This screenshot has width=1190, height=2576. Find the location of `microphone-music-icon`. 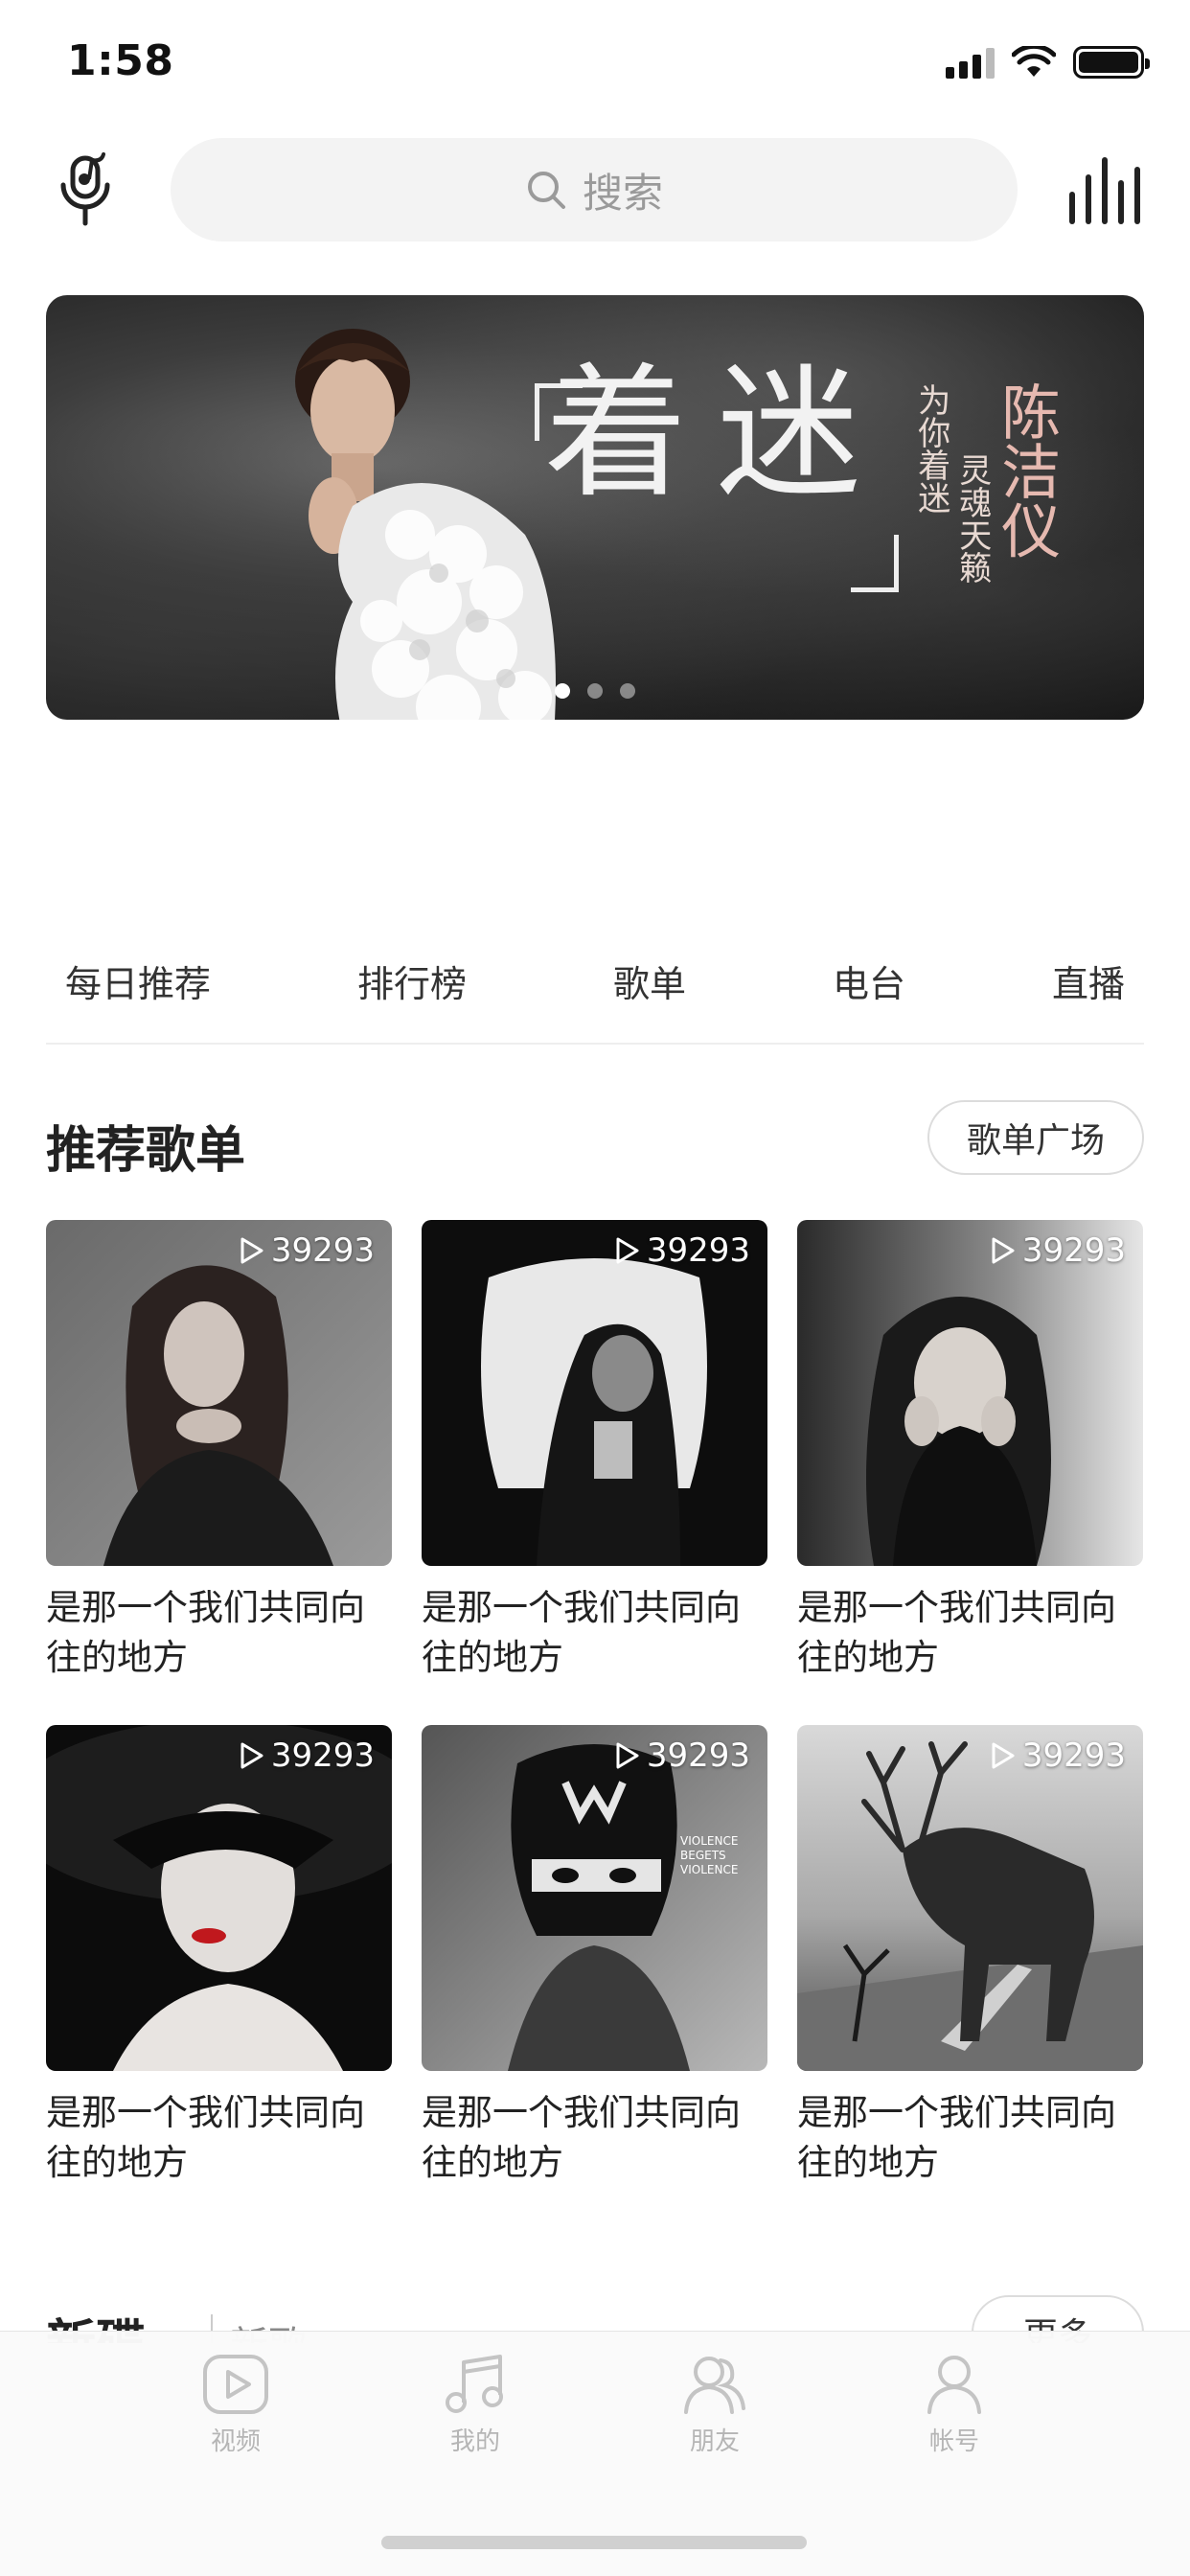

microphone-music-icon is located at coordinates (85, 189).